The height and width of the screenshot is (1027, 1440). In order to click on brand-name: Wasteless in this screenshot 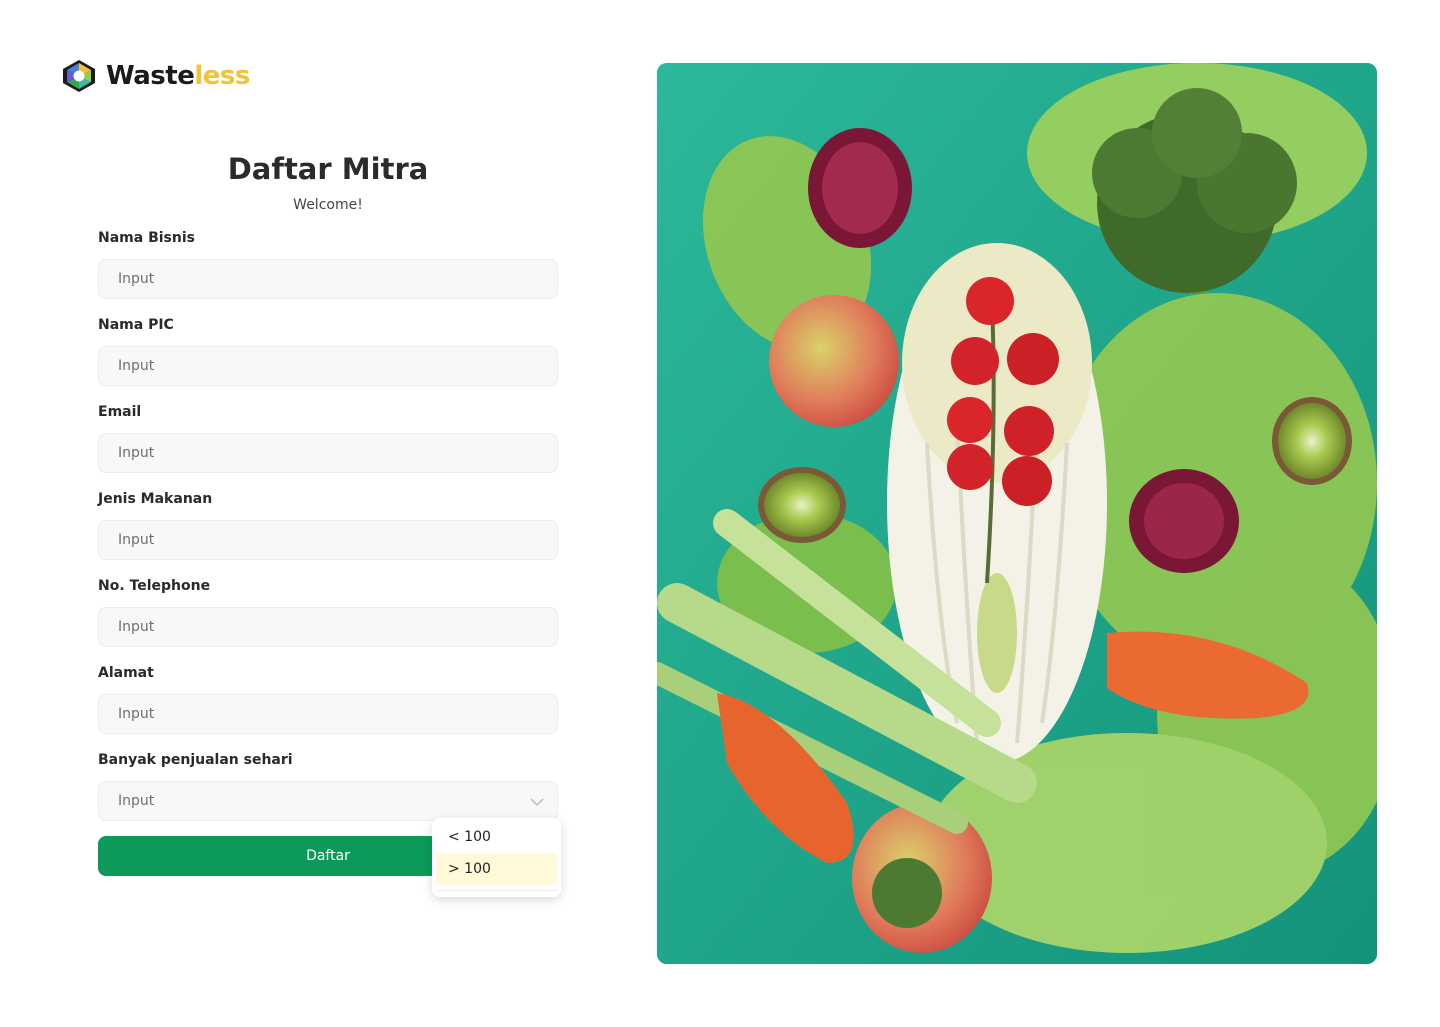, I will do `click(178, 76)`.